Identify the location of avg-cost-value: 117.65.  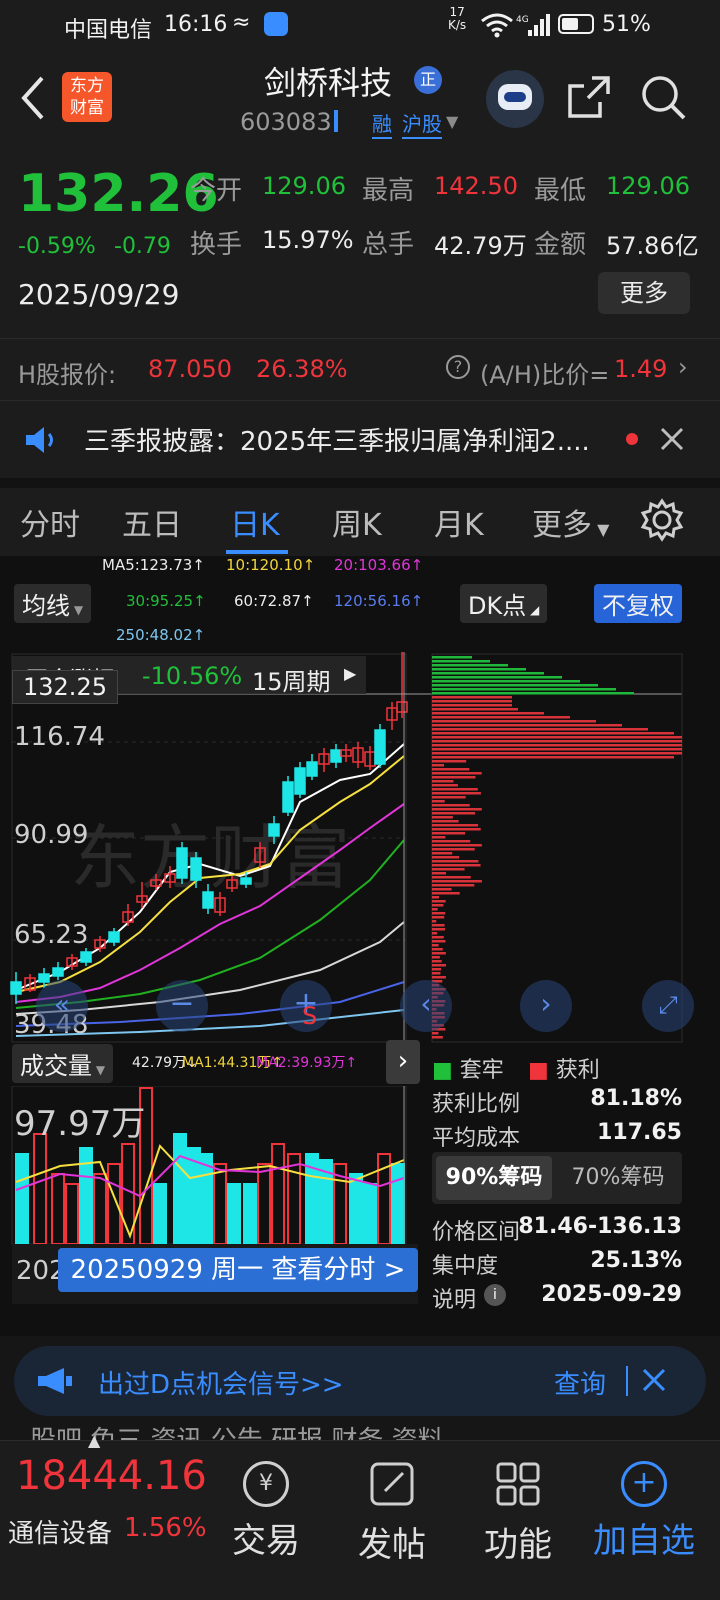
(639, 1132).